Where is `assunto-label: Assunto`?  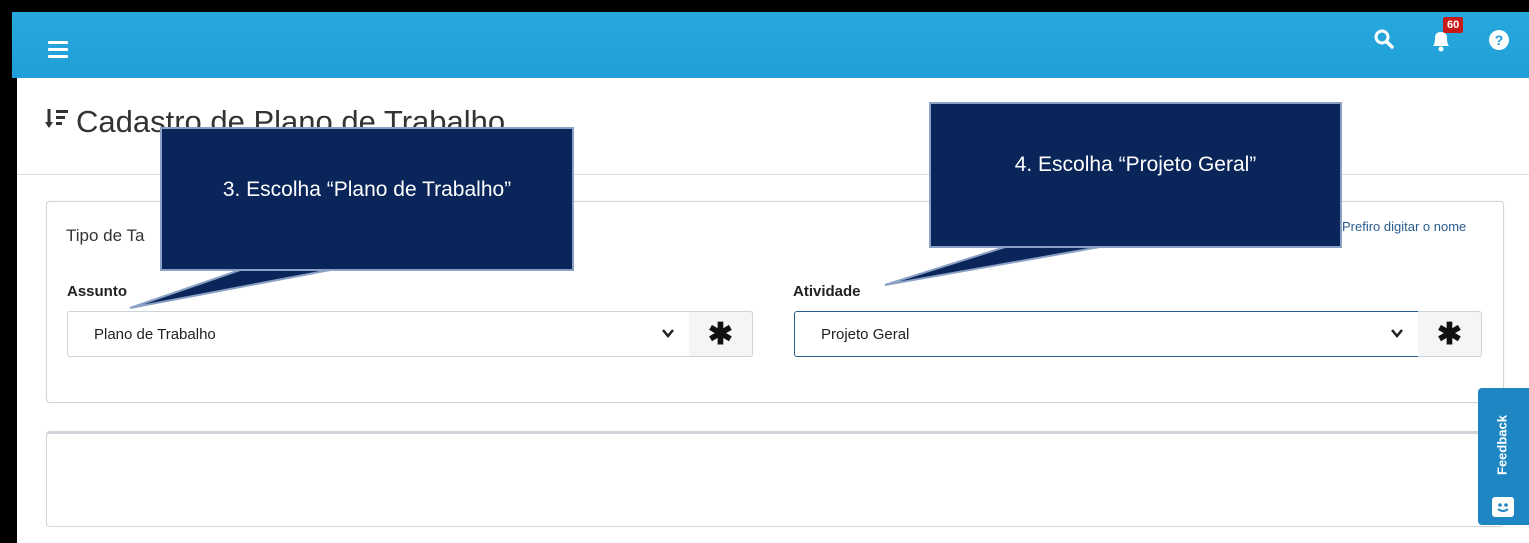
assunto-label: Assunto is located at coordinates (97, 291).